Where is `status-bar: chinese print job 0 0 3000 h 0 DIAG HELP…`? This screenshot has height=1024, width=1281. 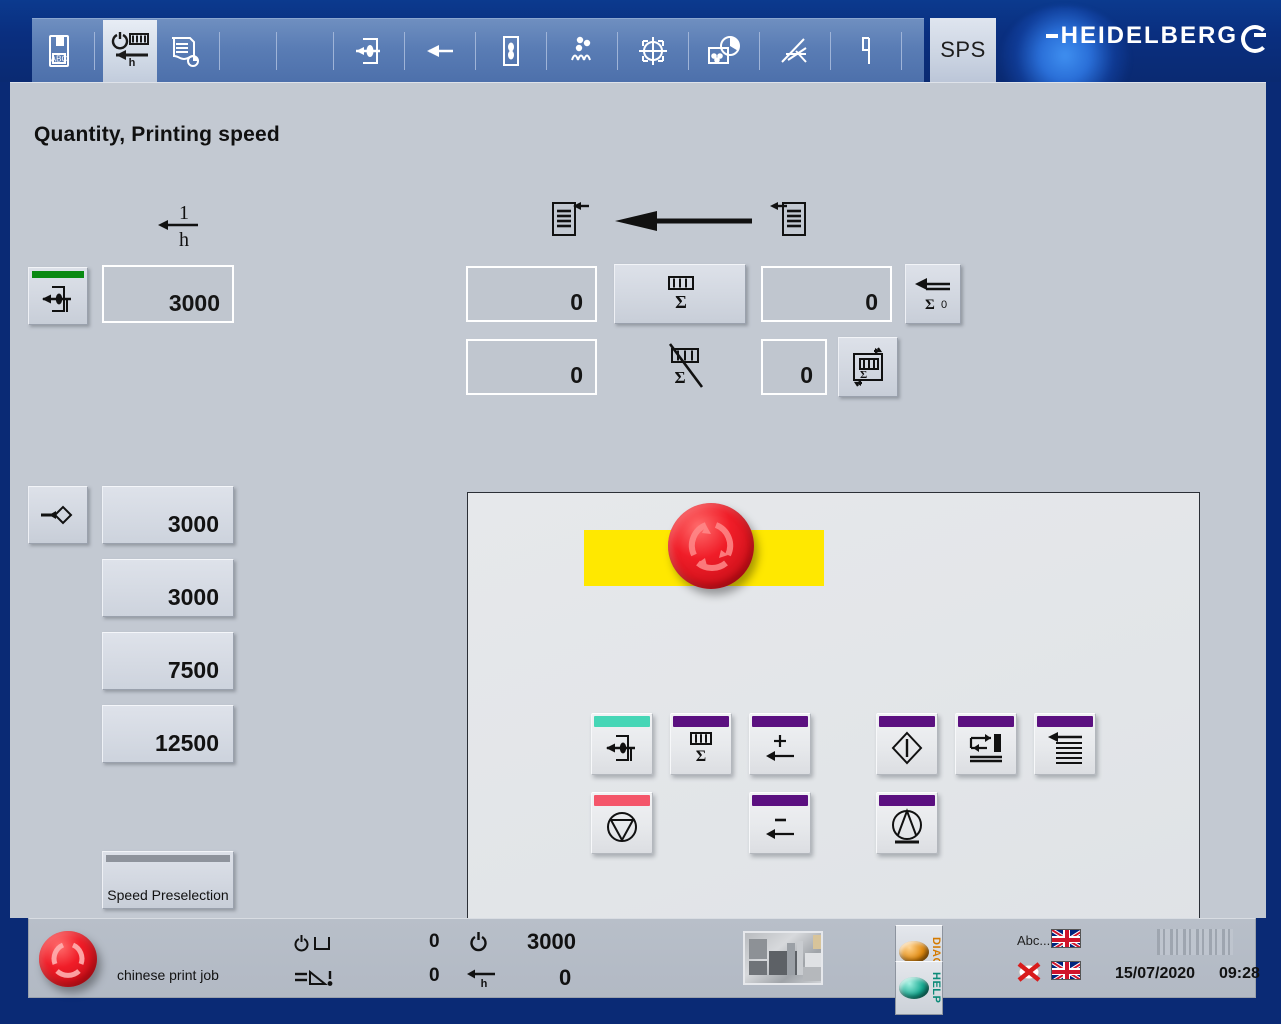
status-bar: chinese print job 0 0 3000 h 0 DIAG HELP… is located at coordinates (644, 966).